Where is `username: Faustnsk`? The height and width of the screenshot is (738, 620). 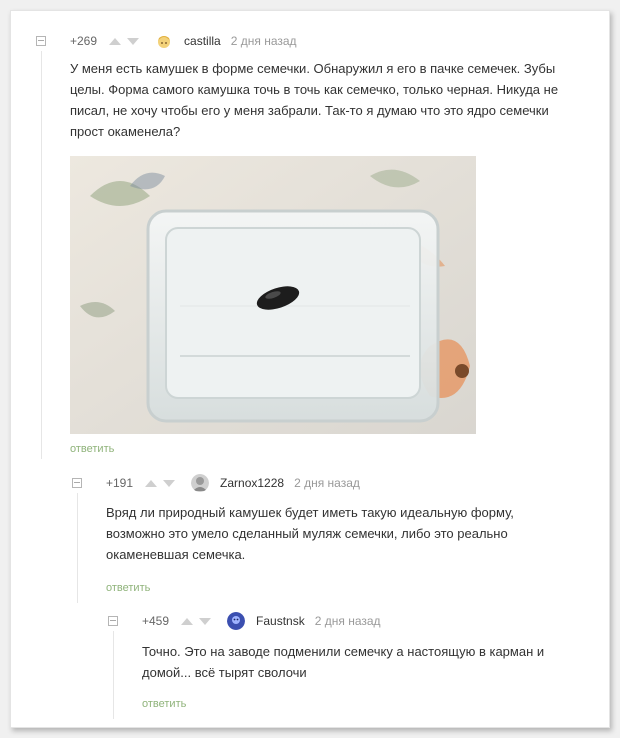
username: Faustnsk is located at coordinates (280, 621).